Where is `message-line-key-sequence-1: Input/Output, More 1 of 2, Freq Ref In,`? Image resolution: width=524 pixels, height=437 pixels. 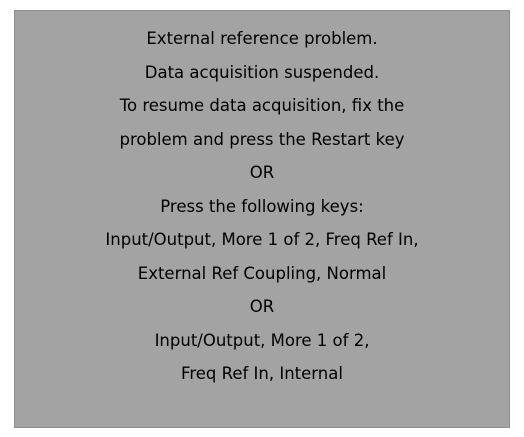 message-line-key-sequence-1: Input/Output, More 1 of 2, Freq Ref In, is located at coordinates (262, 239).